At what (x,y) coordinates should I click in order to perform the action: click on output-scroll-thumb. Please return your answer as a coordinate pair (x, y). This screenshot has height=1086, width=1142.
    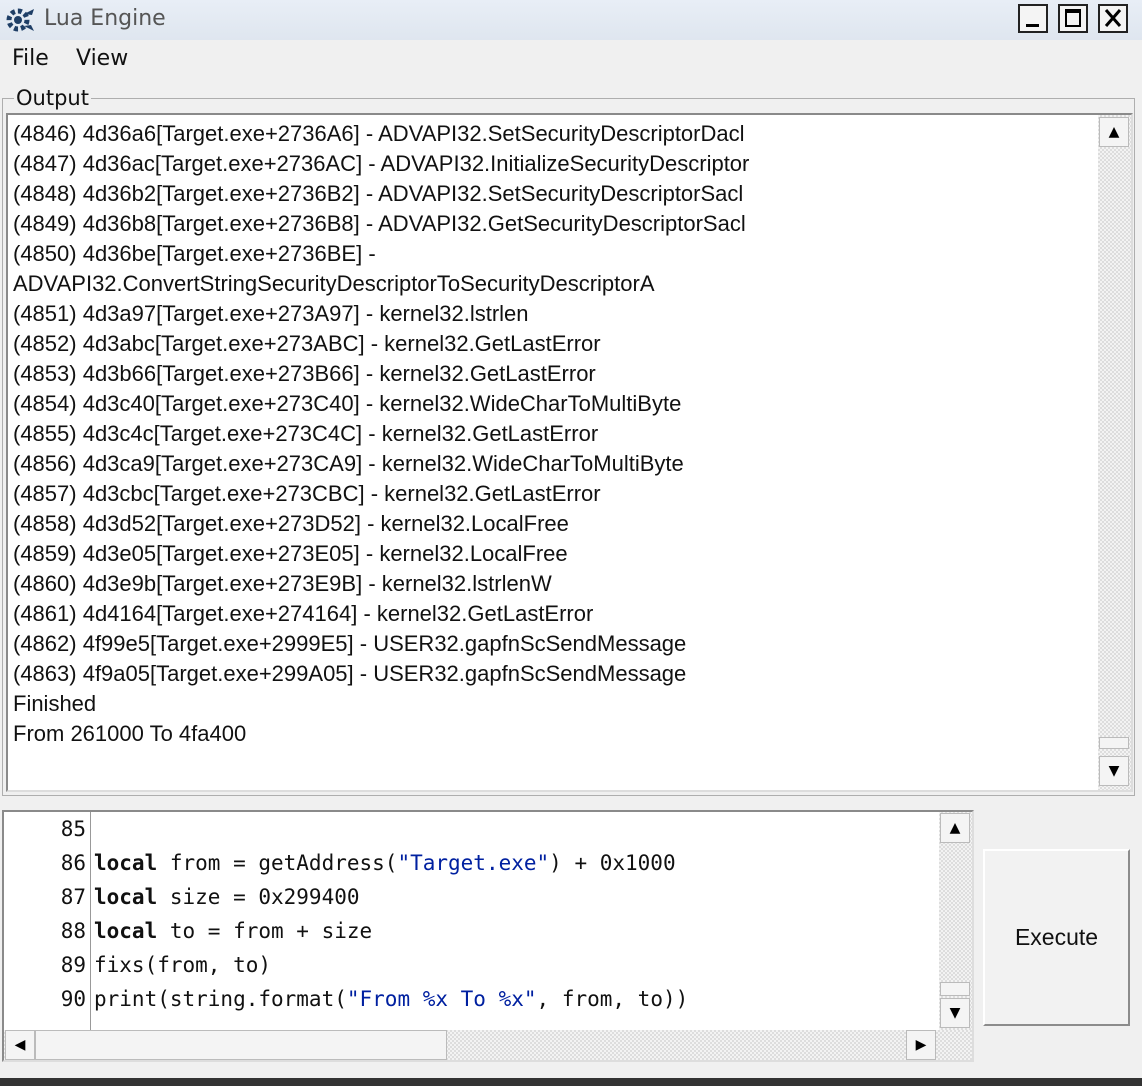
    Looking at the image, I should click on (1114, 743).